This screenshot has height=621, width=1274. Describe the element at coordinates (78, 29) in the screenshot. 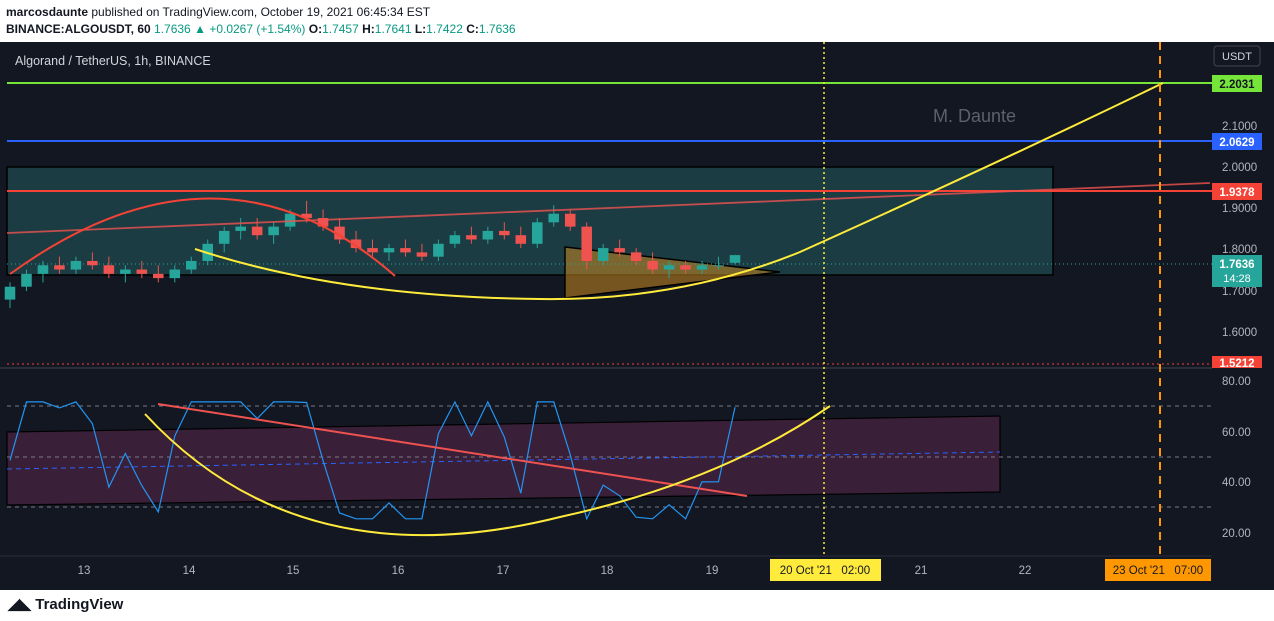

I see `symbol-line: BINANCE:ALGOUSDT, 60` at that location.